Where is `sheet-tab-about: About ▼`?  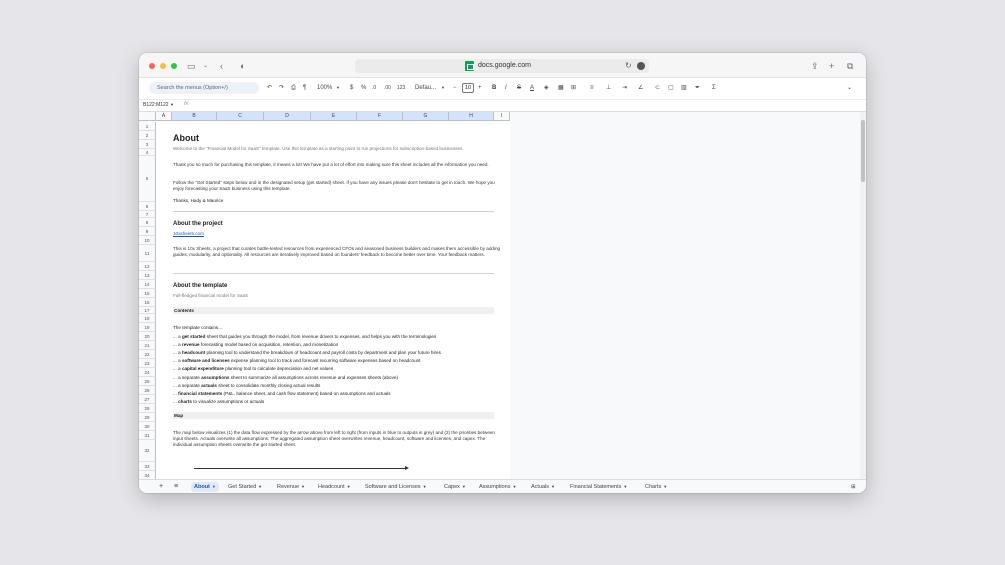
sheet-tab-about: About ▼ is located at coordinates (205, 487).